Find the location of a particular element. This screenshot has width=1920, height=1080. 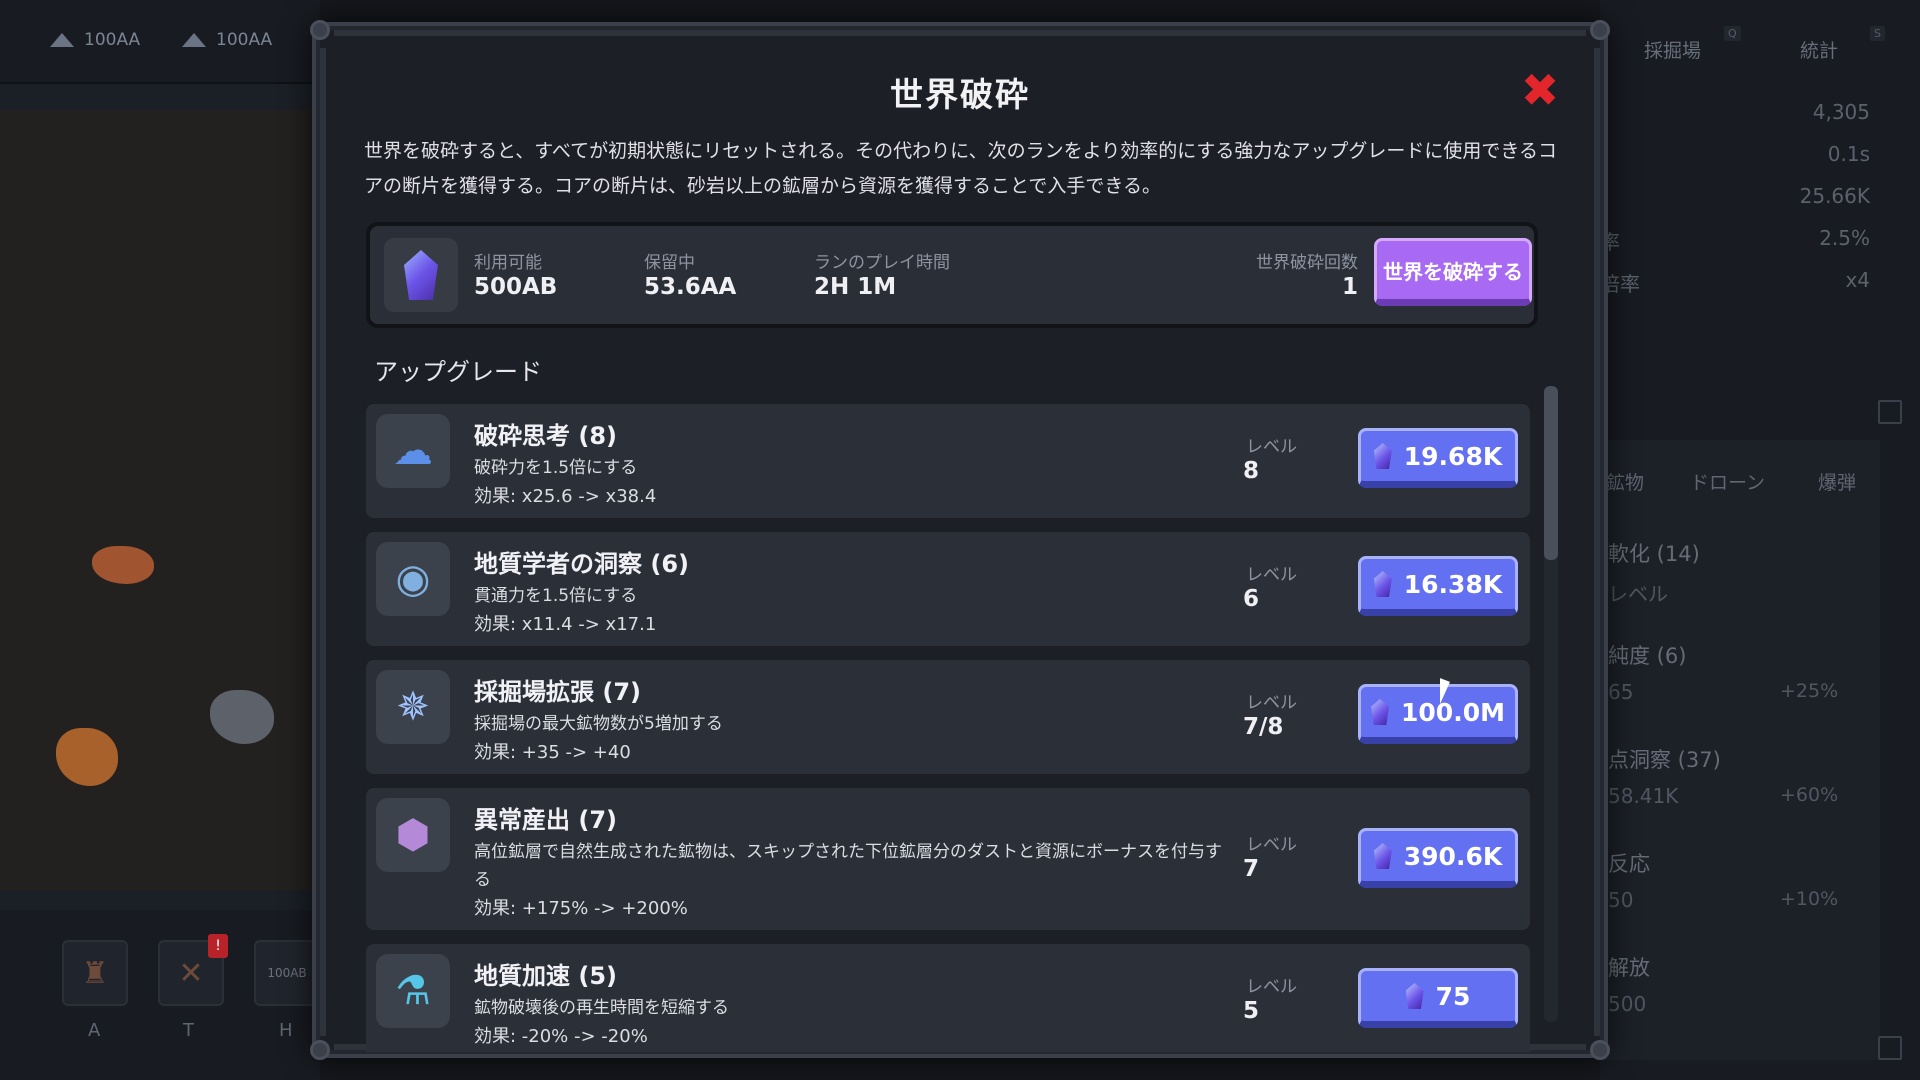

available-value: 500AB is located at coordinates (516, 287).